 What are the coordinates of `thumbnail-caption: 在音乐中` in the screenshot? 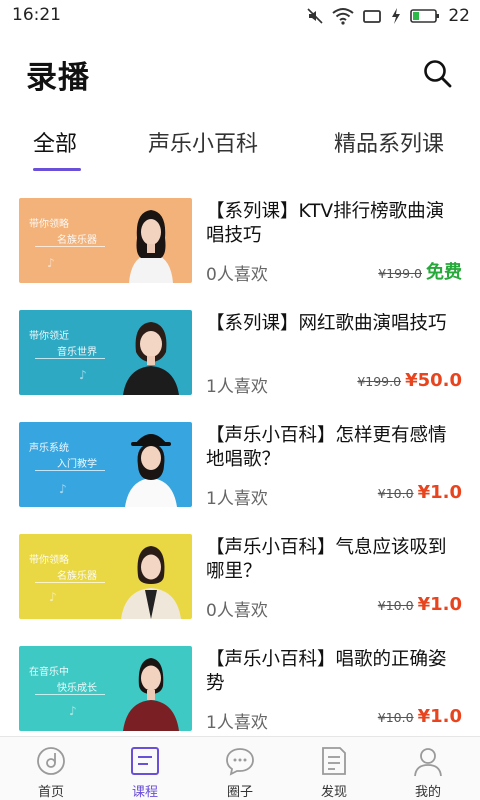 It's located at (49, 672).